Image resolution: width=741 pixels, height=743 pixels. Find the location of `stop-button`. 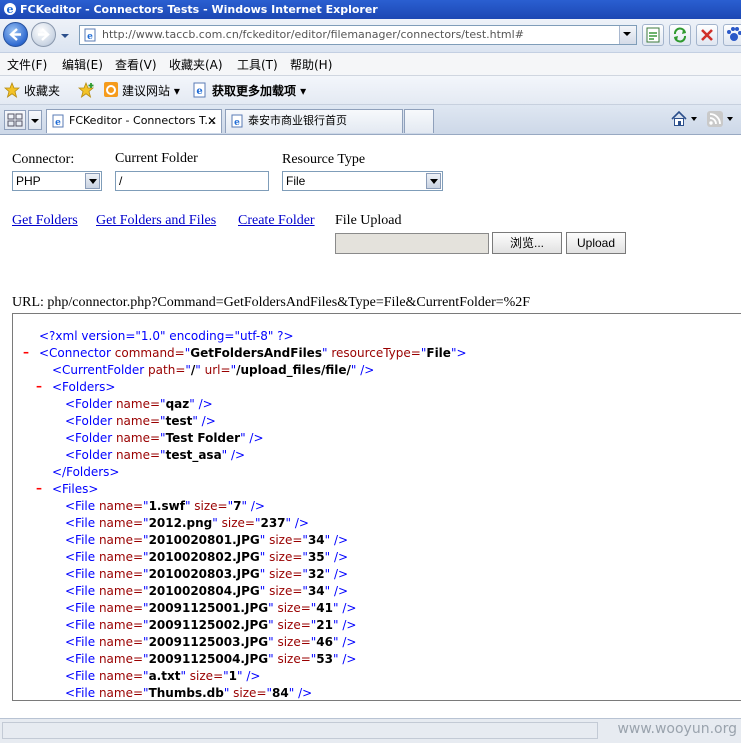

stop-button is located at coordinates (707, 35).